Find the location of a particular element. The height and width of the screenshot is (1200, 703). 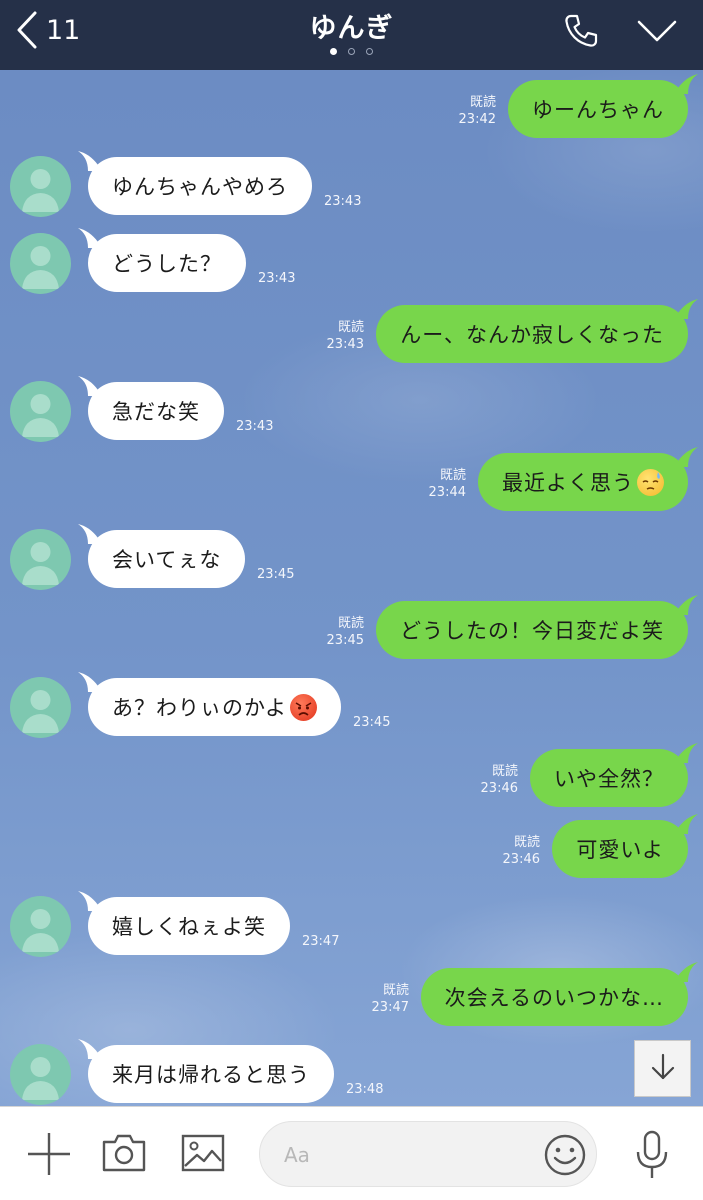

message-bubble: どうした？ is located at coordinates (162, 260).